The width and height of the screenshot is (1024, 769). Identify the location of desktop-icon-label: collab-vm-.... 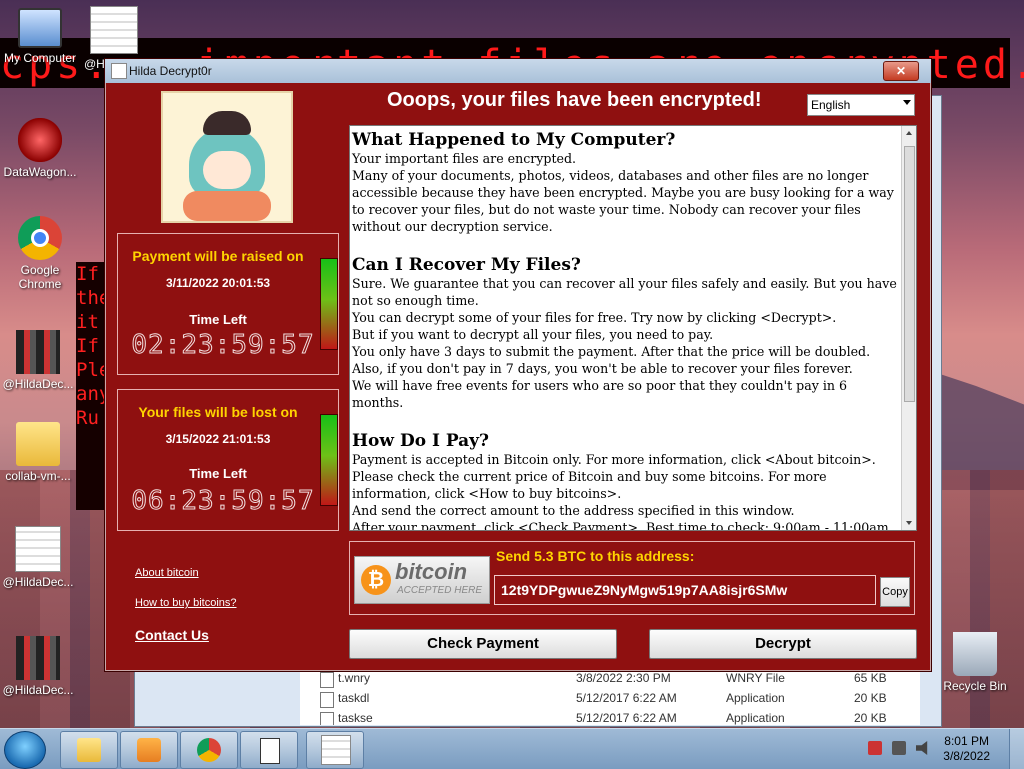
(38, 476).